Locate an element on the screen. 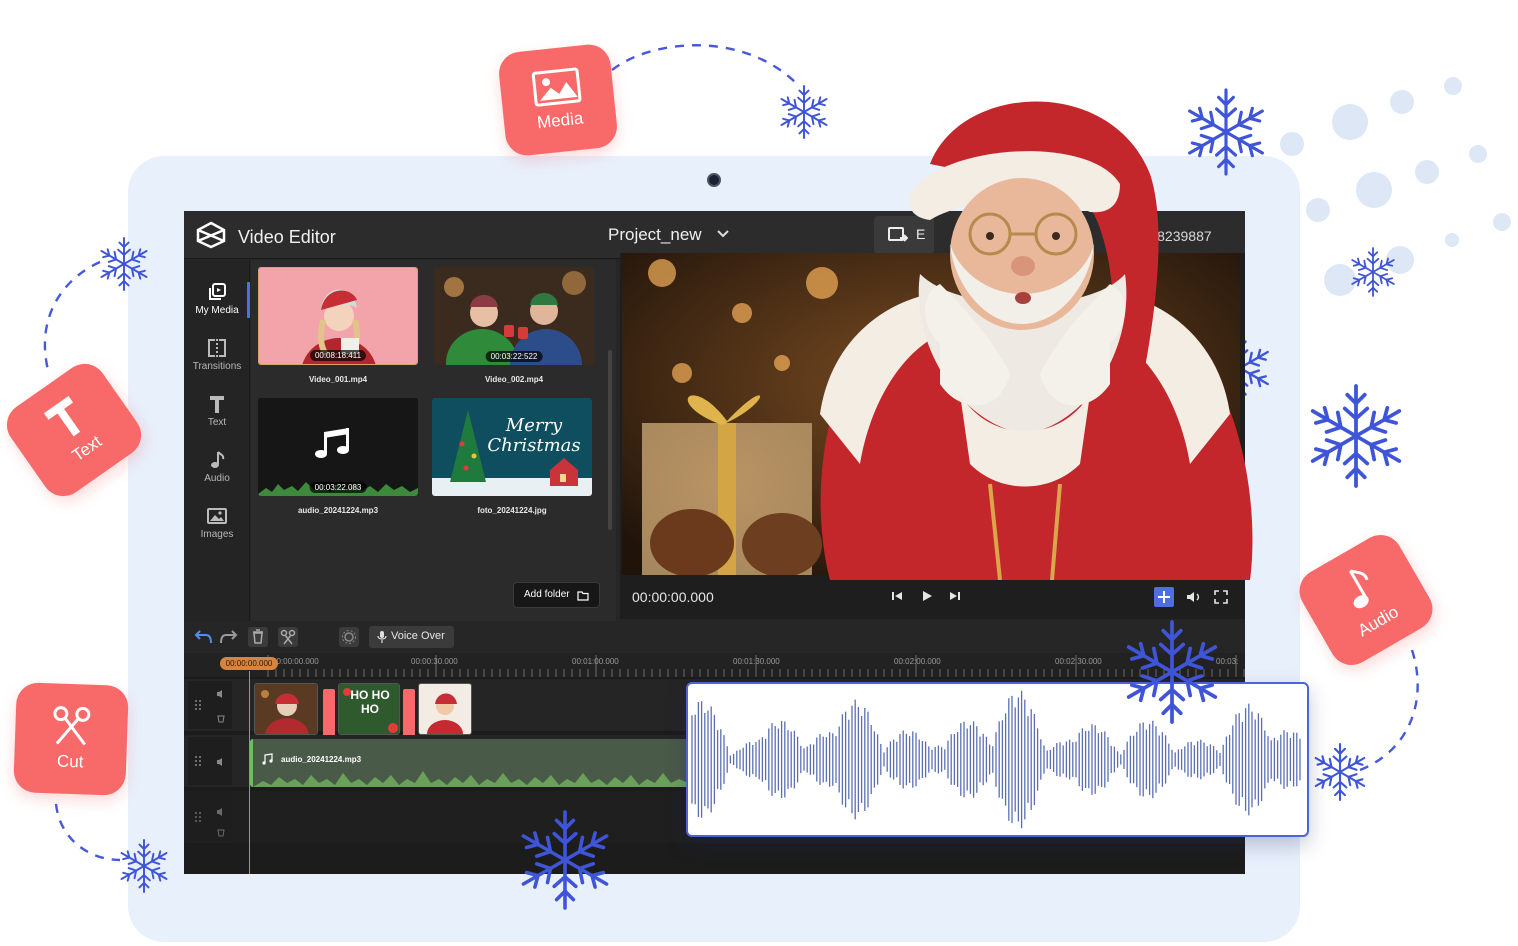  preview-timecode: 00:00:00.000 is located at coordinates (673, 597).